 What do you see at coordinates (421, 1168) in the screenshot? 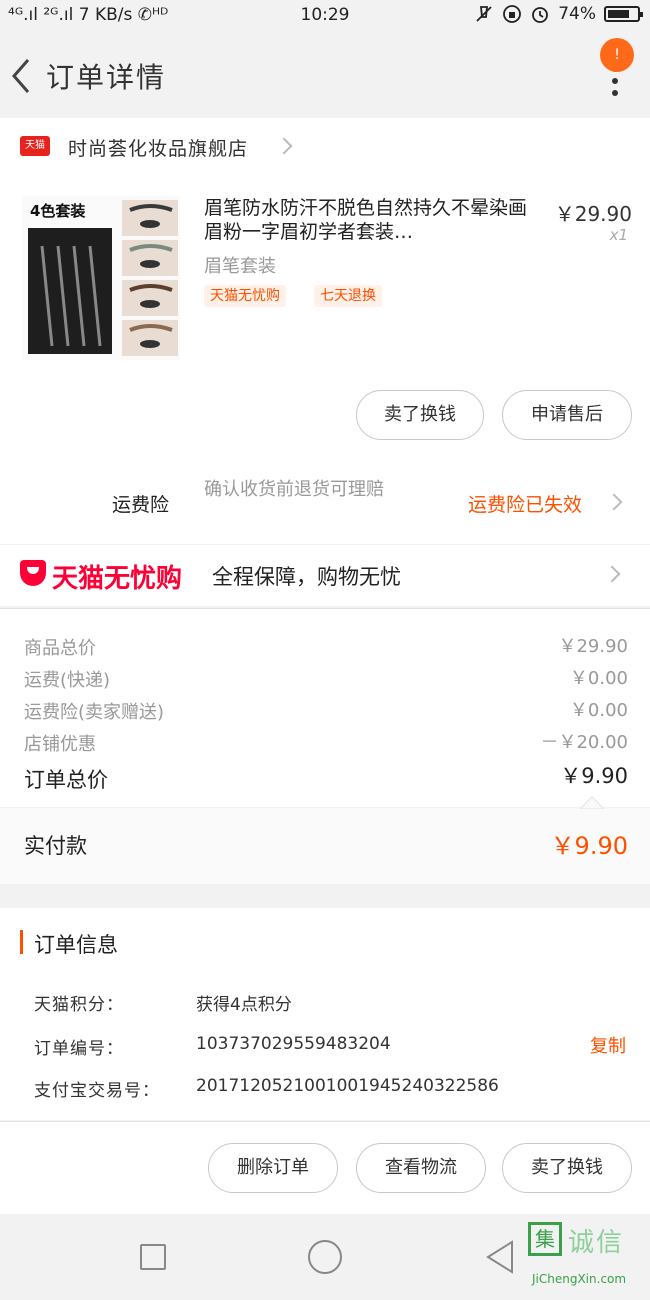
I see `view-logistics-button: 查看物流` at bounding box center [421, 1168].